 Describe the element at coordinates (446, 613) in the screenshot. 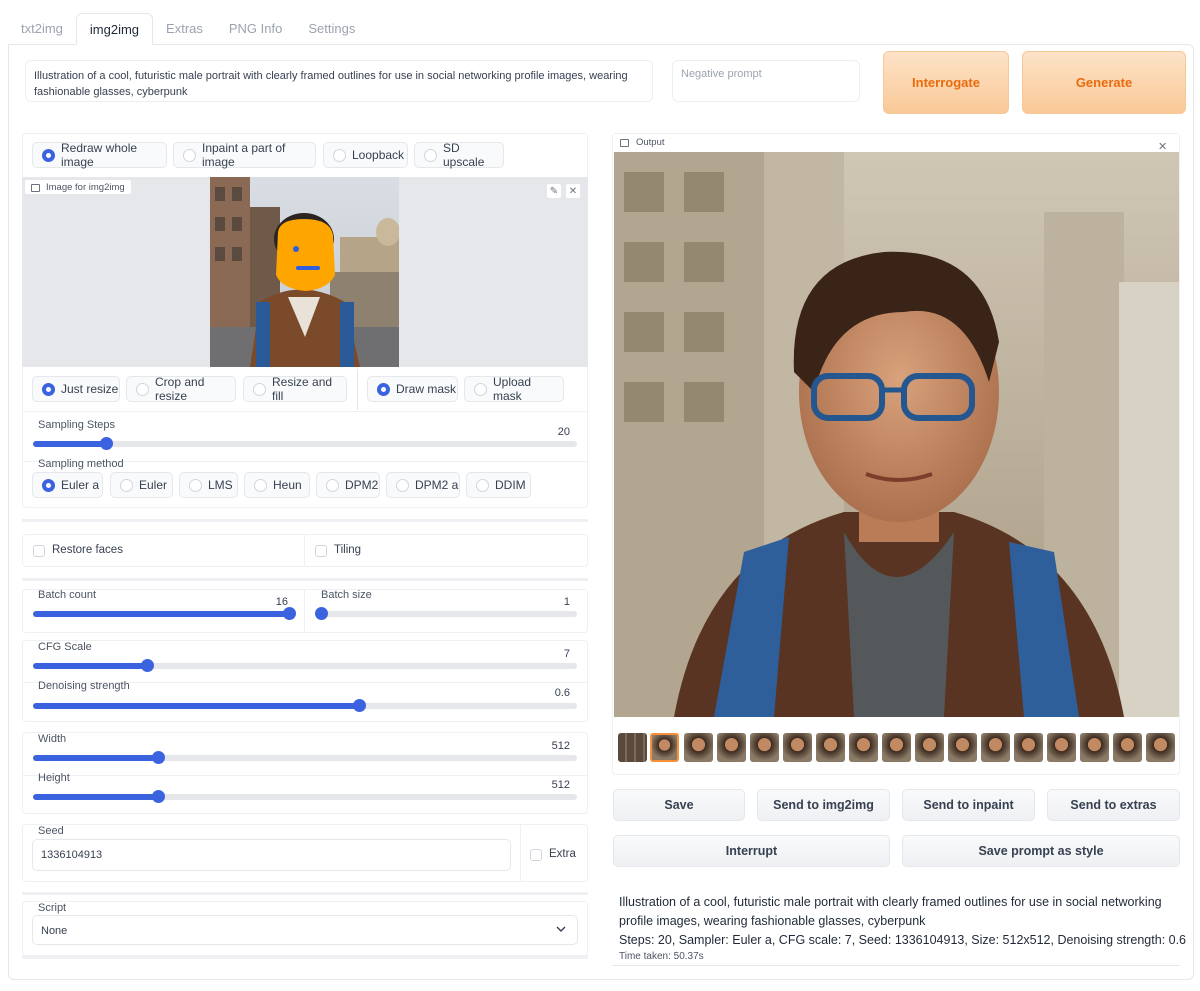

I see `batch-size-slider` at that location.